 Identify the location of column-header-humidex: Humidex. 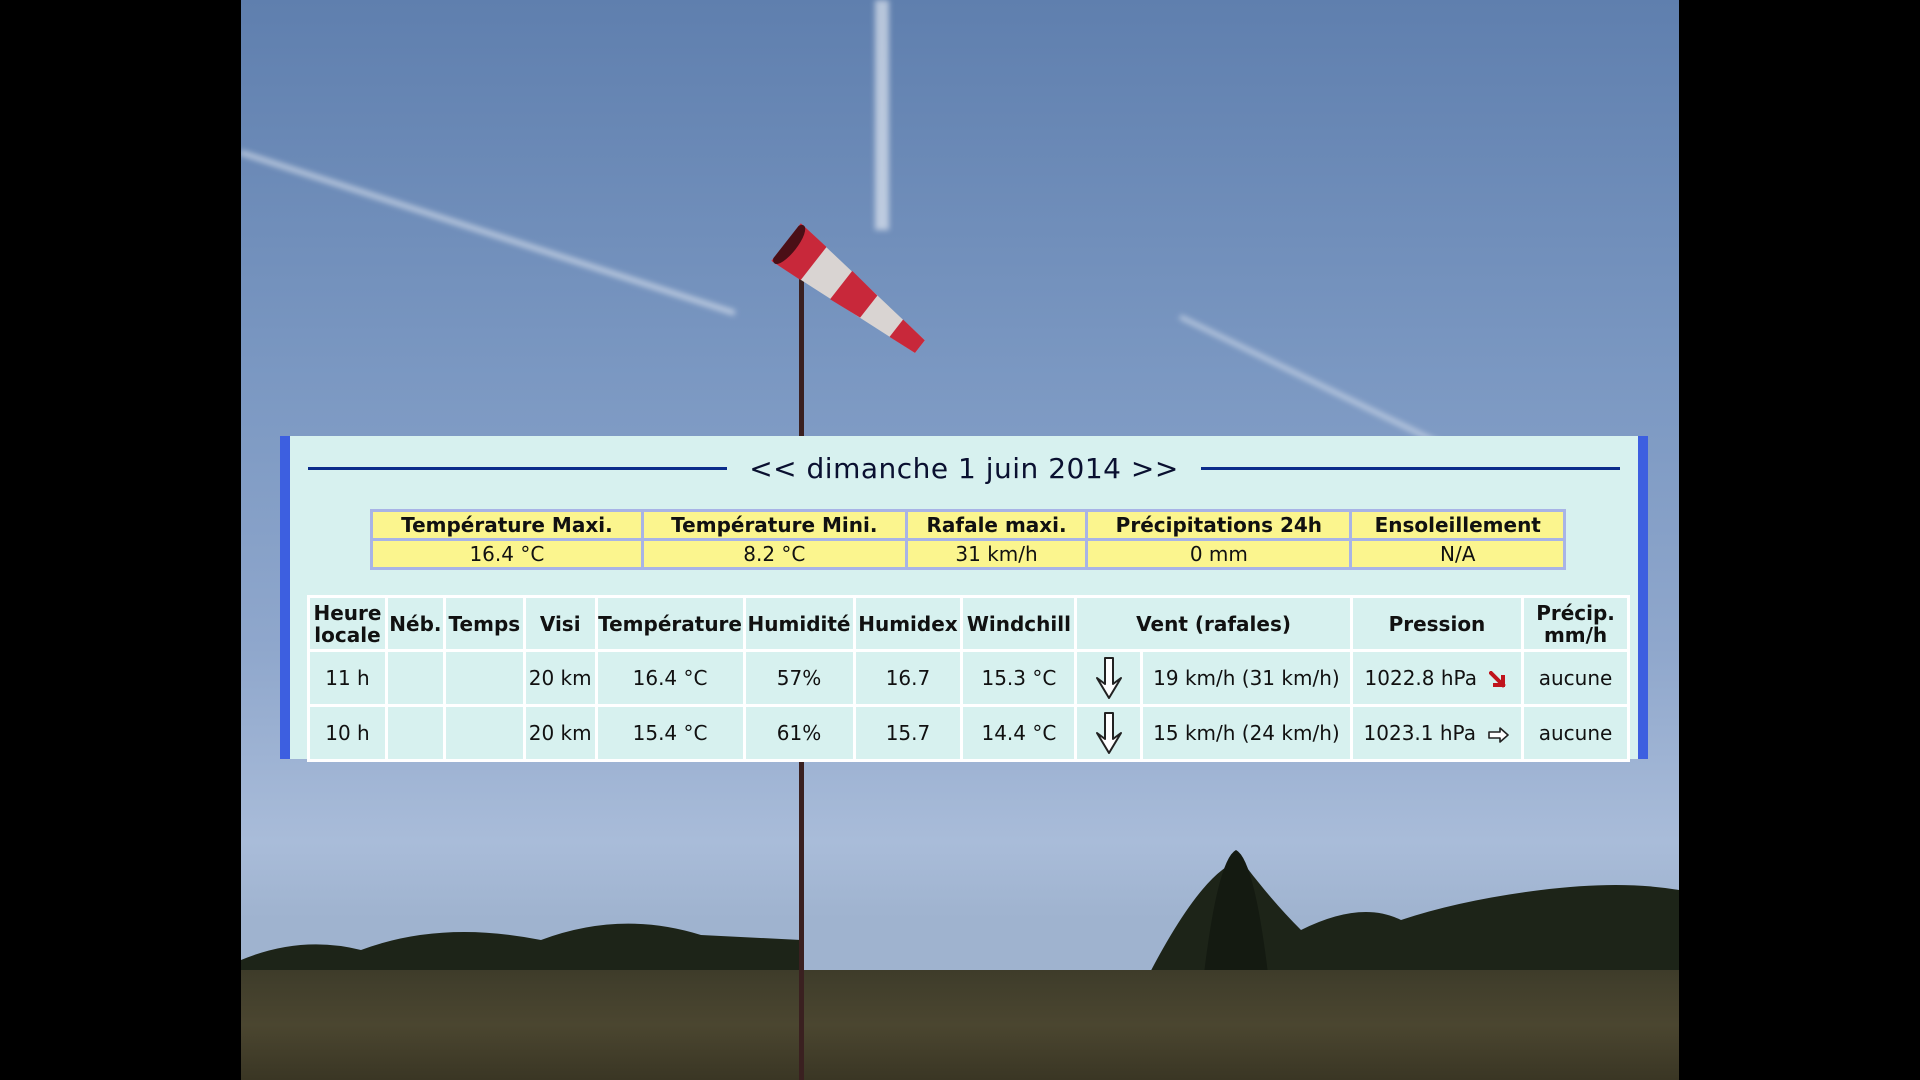
(908, 623).